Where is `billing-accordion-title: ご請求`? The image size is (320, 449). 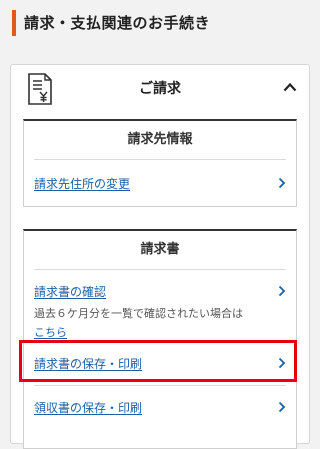
billing-accordion-title: ご請求 is located at coordinates (160, 89).